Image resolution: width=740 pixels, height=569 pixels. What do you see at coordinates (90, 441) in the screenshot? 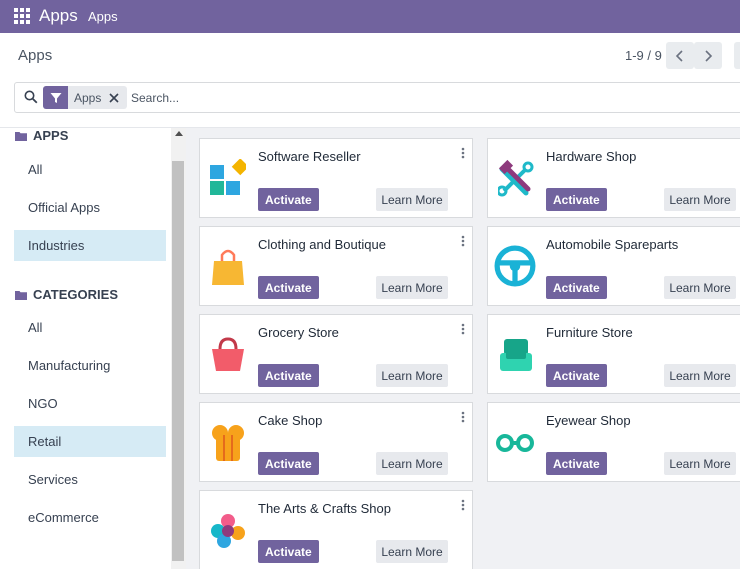
I see `sidebar-item-retail: Retail` at bounding box center [90, 441].